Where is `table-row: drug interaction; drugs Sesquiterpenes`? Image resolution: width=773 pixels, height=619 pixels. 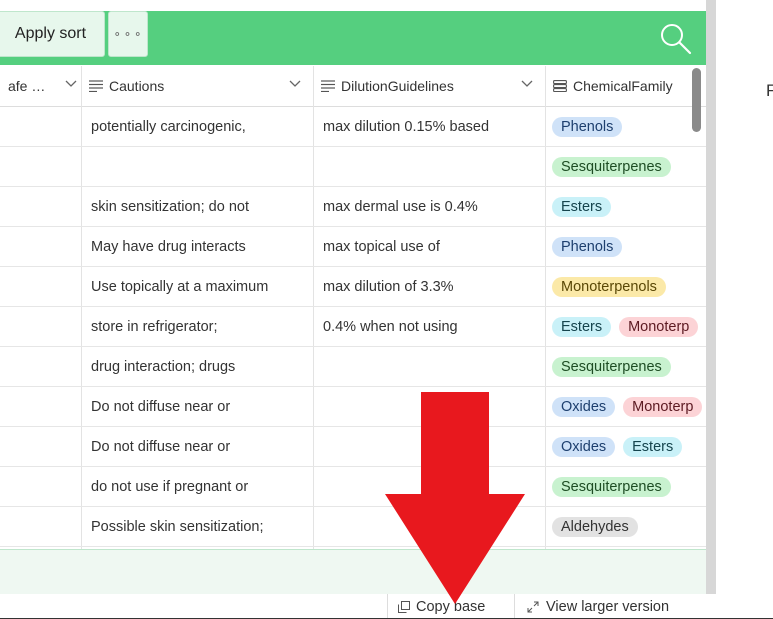
table-row: drug interaction; drugs Sesquiterpenes is located at coordinates (353, 367).